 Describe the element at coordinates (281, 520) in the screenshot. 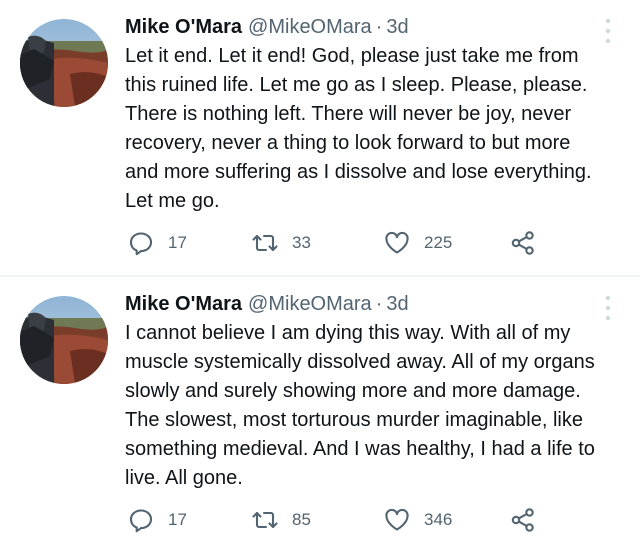

I see `retweet-button: 85` at that location.